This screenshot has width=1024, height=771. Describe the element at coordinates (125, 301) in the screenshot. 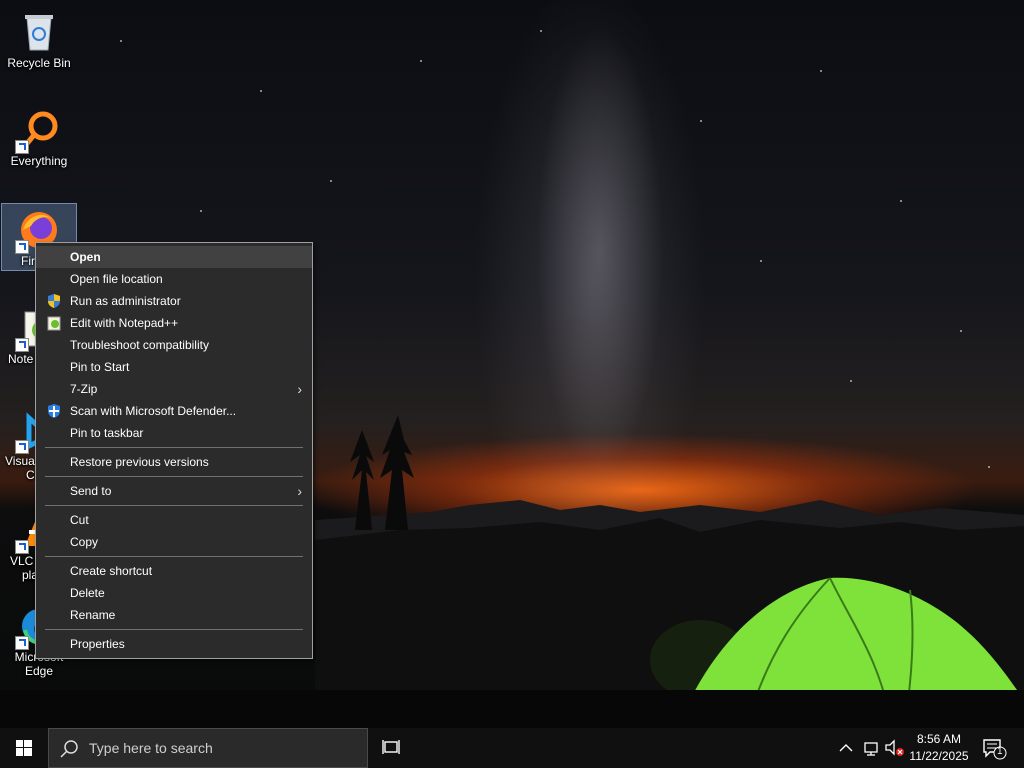

I see `menu-item-label: Run as administrator` at that location.